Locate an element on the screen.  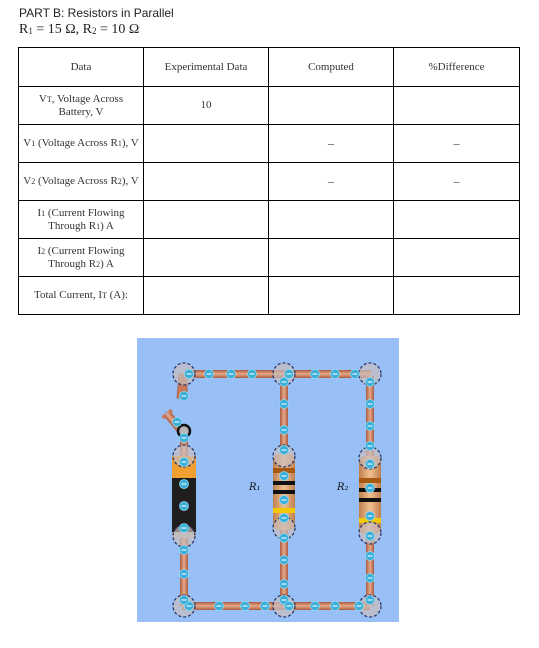
table-row: V1 (Voltage Across R1), V – – is located at coordinates (269, 143).